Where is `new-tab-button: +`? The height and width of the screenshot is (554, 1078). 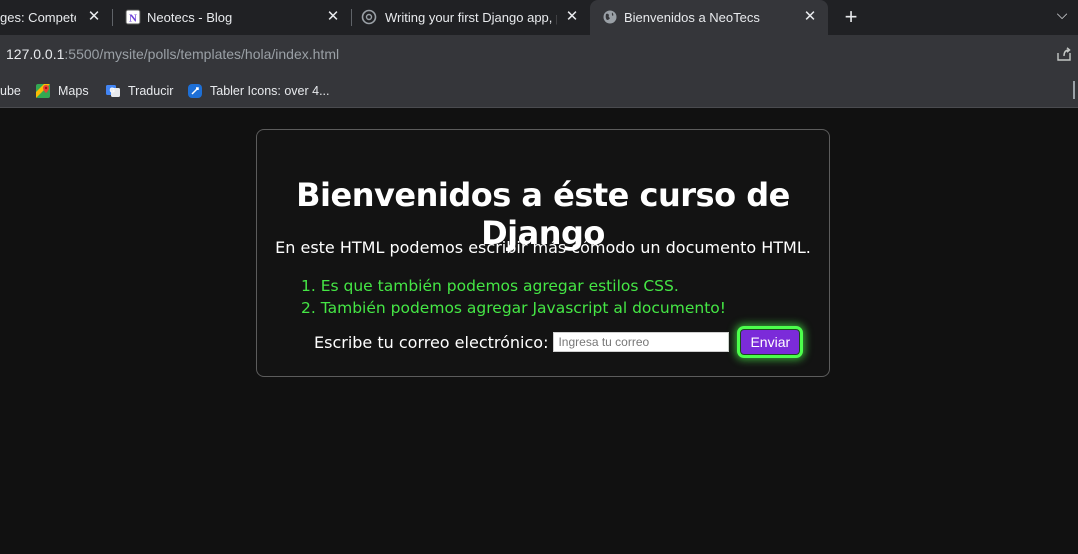
new-tab-button: + is located at coordinates (851, 17).